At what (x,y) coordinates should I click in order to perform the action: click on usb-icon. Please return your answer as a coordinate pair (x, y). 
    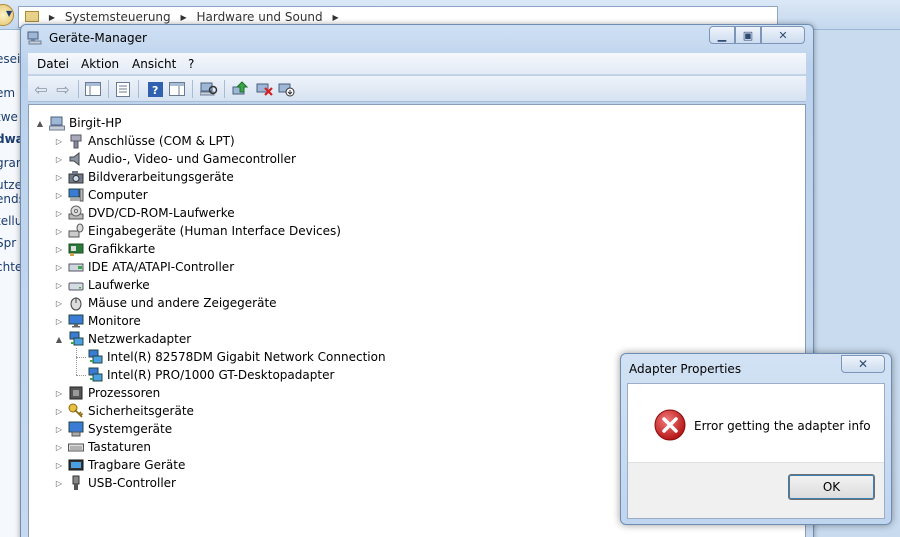
    Looking at the image, I should click on (76, 483).